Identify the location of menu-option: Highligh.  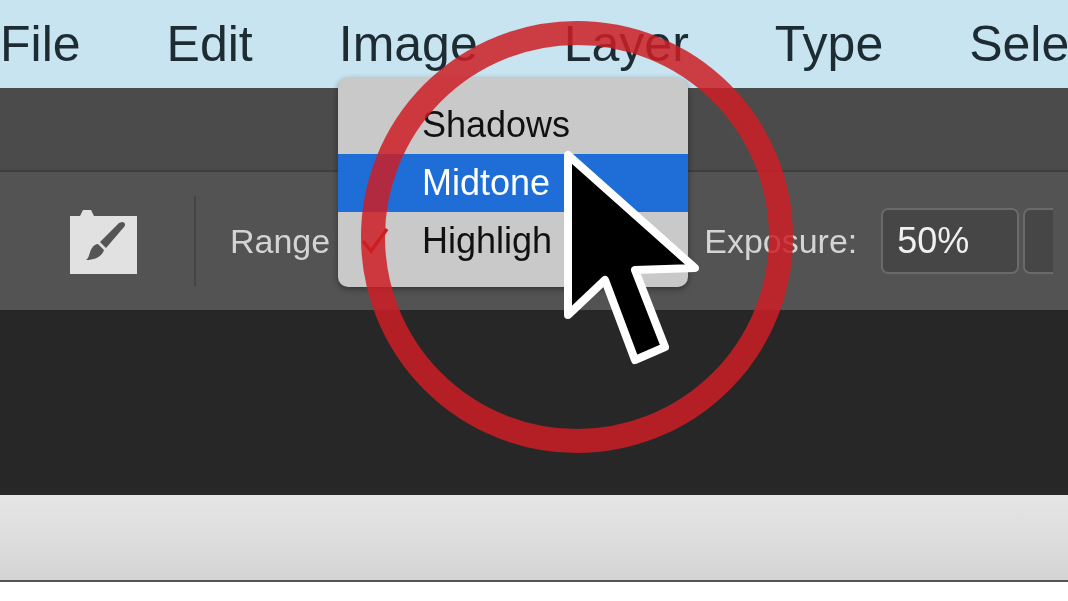
(513, 241).